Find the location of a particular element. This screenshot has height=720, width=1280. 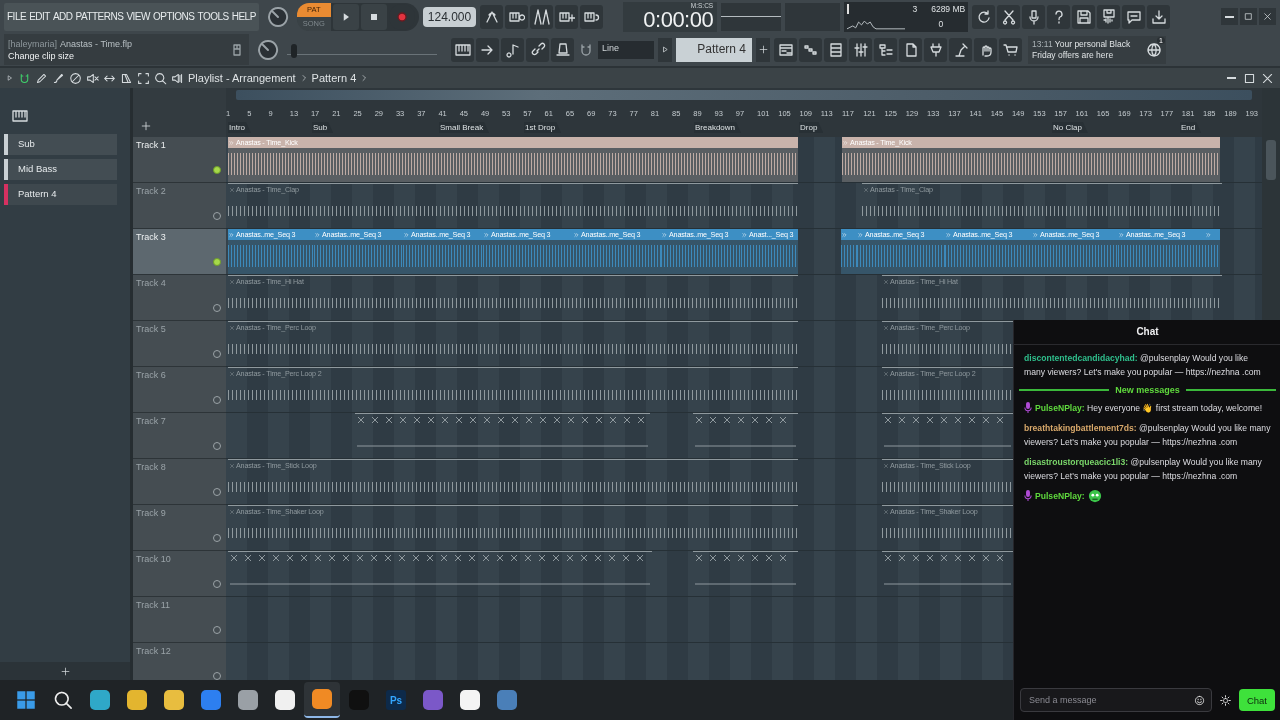

ps-app-button: Ps is located at coordinates (396, 700).